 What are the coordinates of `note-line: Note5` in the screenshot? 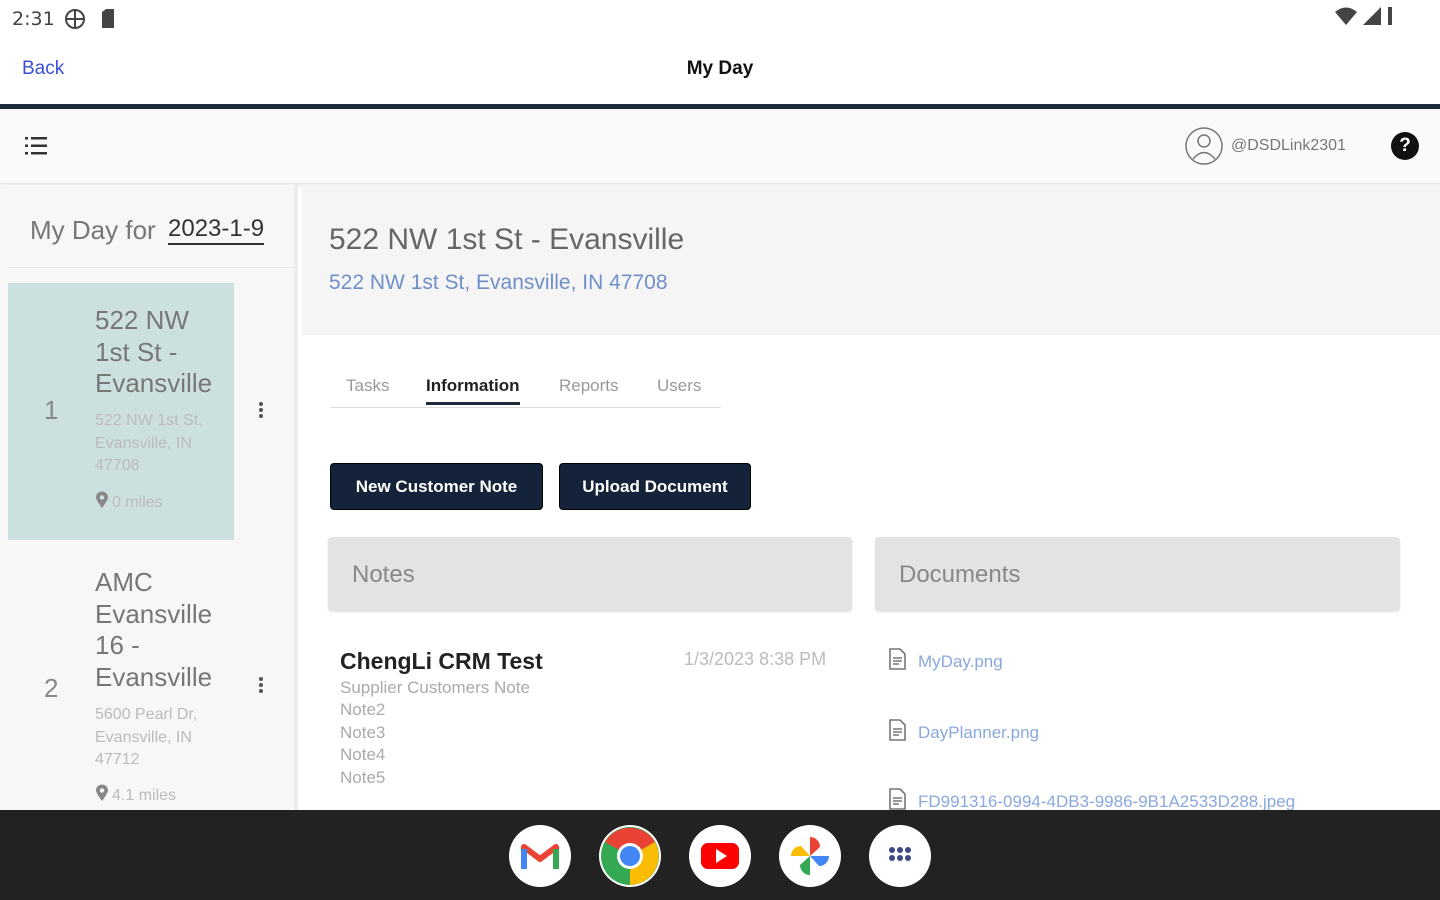 It's located at (363, 777).